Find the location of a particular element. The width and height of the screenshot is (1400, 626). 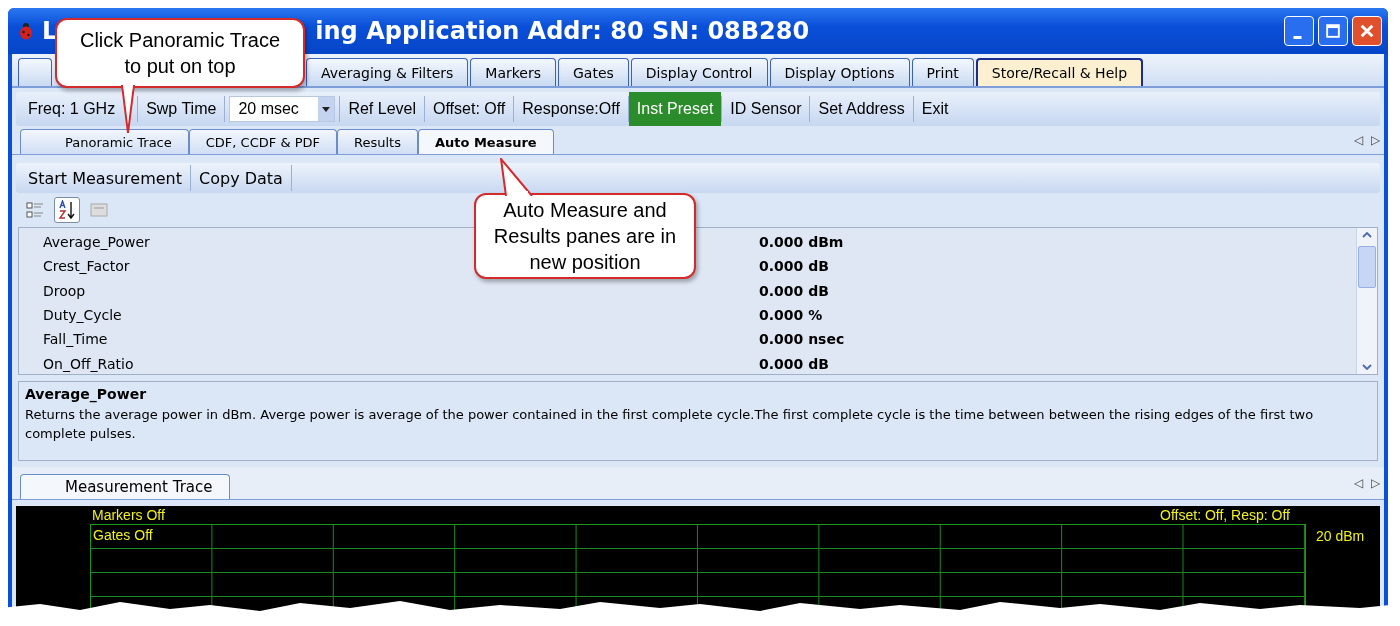

toolbar-button: Ref Level is located at coordinates (382, 109).